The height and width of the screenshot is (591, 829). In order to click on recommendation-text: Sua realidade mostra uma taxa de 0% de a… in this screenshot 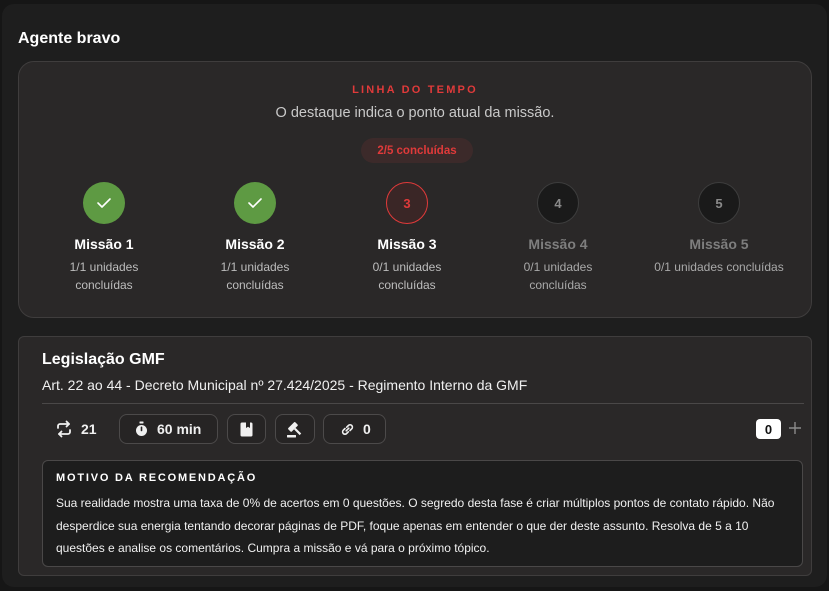, I will do `click(415, 525)`.